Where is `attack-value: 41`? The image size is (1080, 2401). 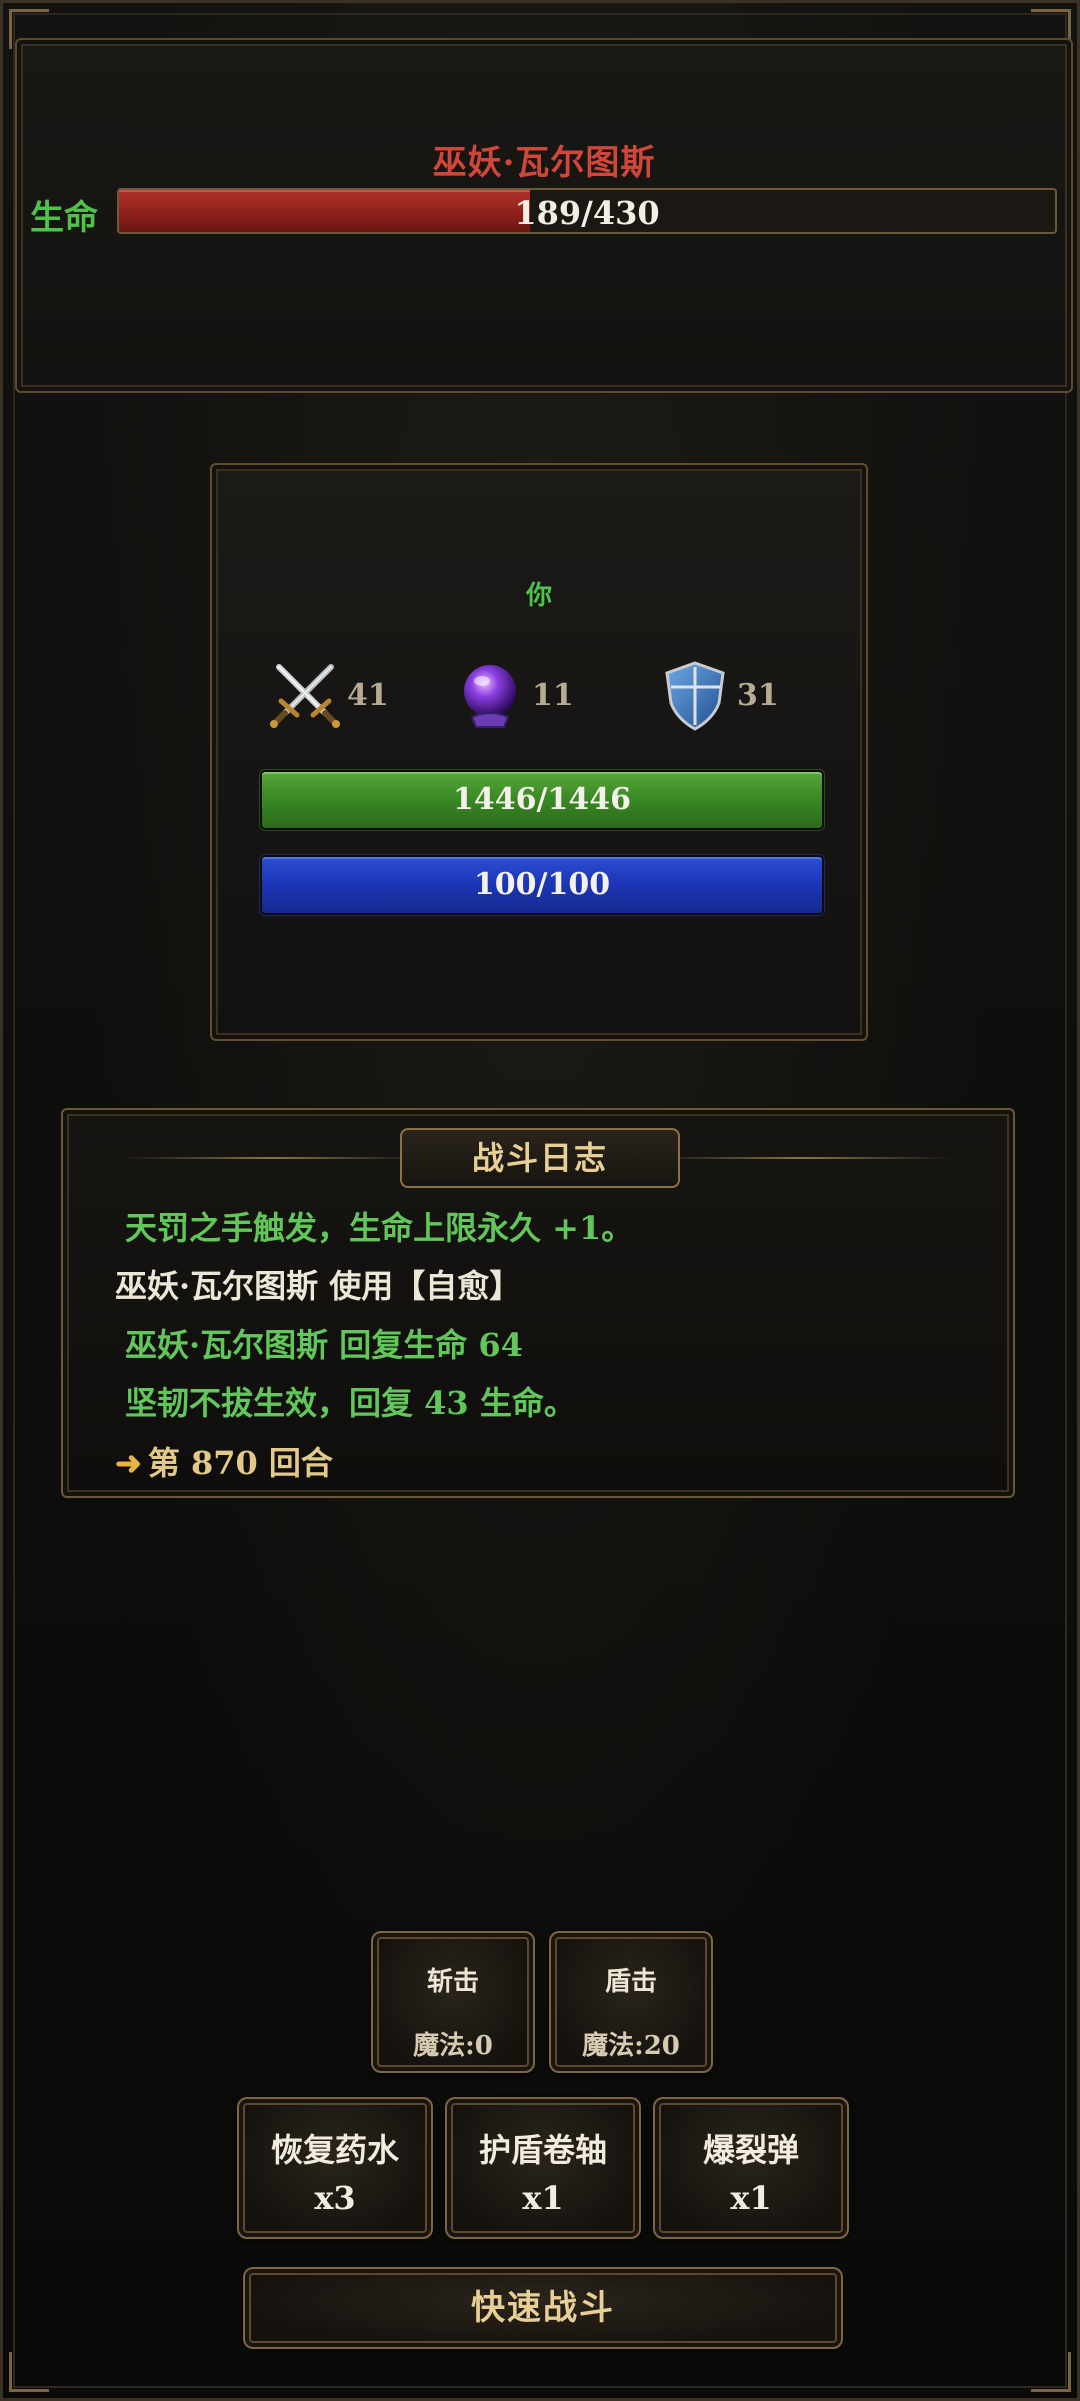
attack-value: 41 is located at coordinates (368, 695).